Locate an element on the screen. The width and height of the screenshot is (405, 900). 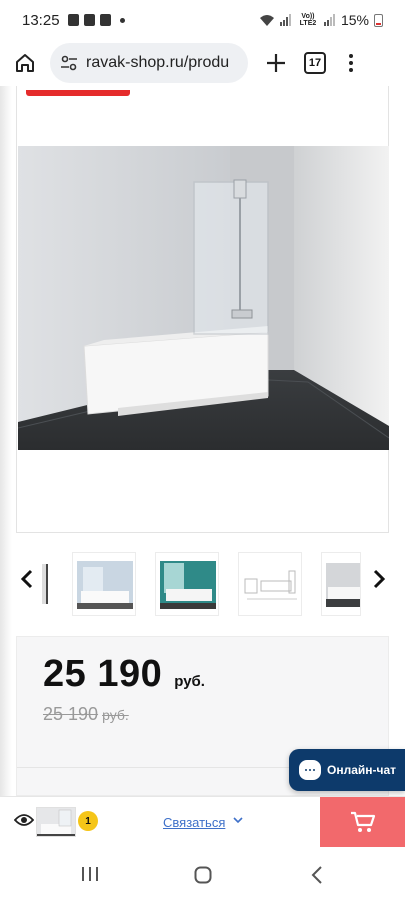
viewed-count-badge: 1 is located at coordinates (88, 821).